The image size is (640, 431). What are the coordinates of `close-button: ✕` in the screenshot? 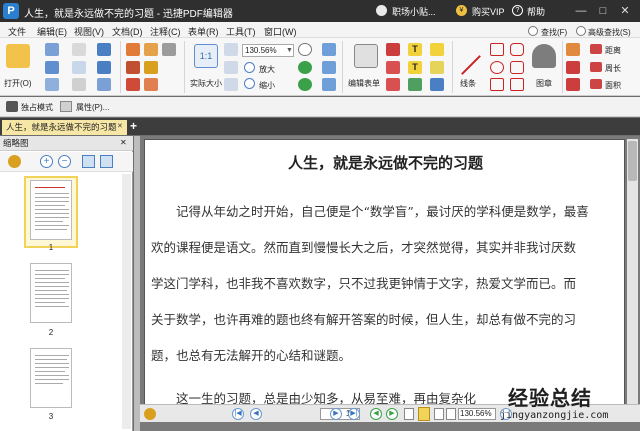 It's located at (625, 11).